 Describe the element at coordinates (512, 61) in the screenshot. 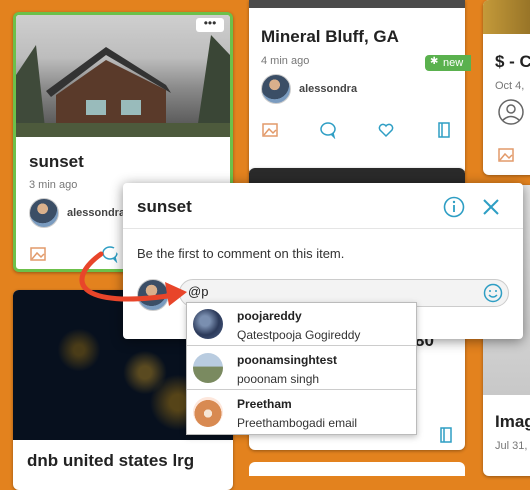

I see `card-title: $ - C` at that location.